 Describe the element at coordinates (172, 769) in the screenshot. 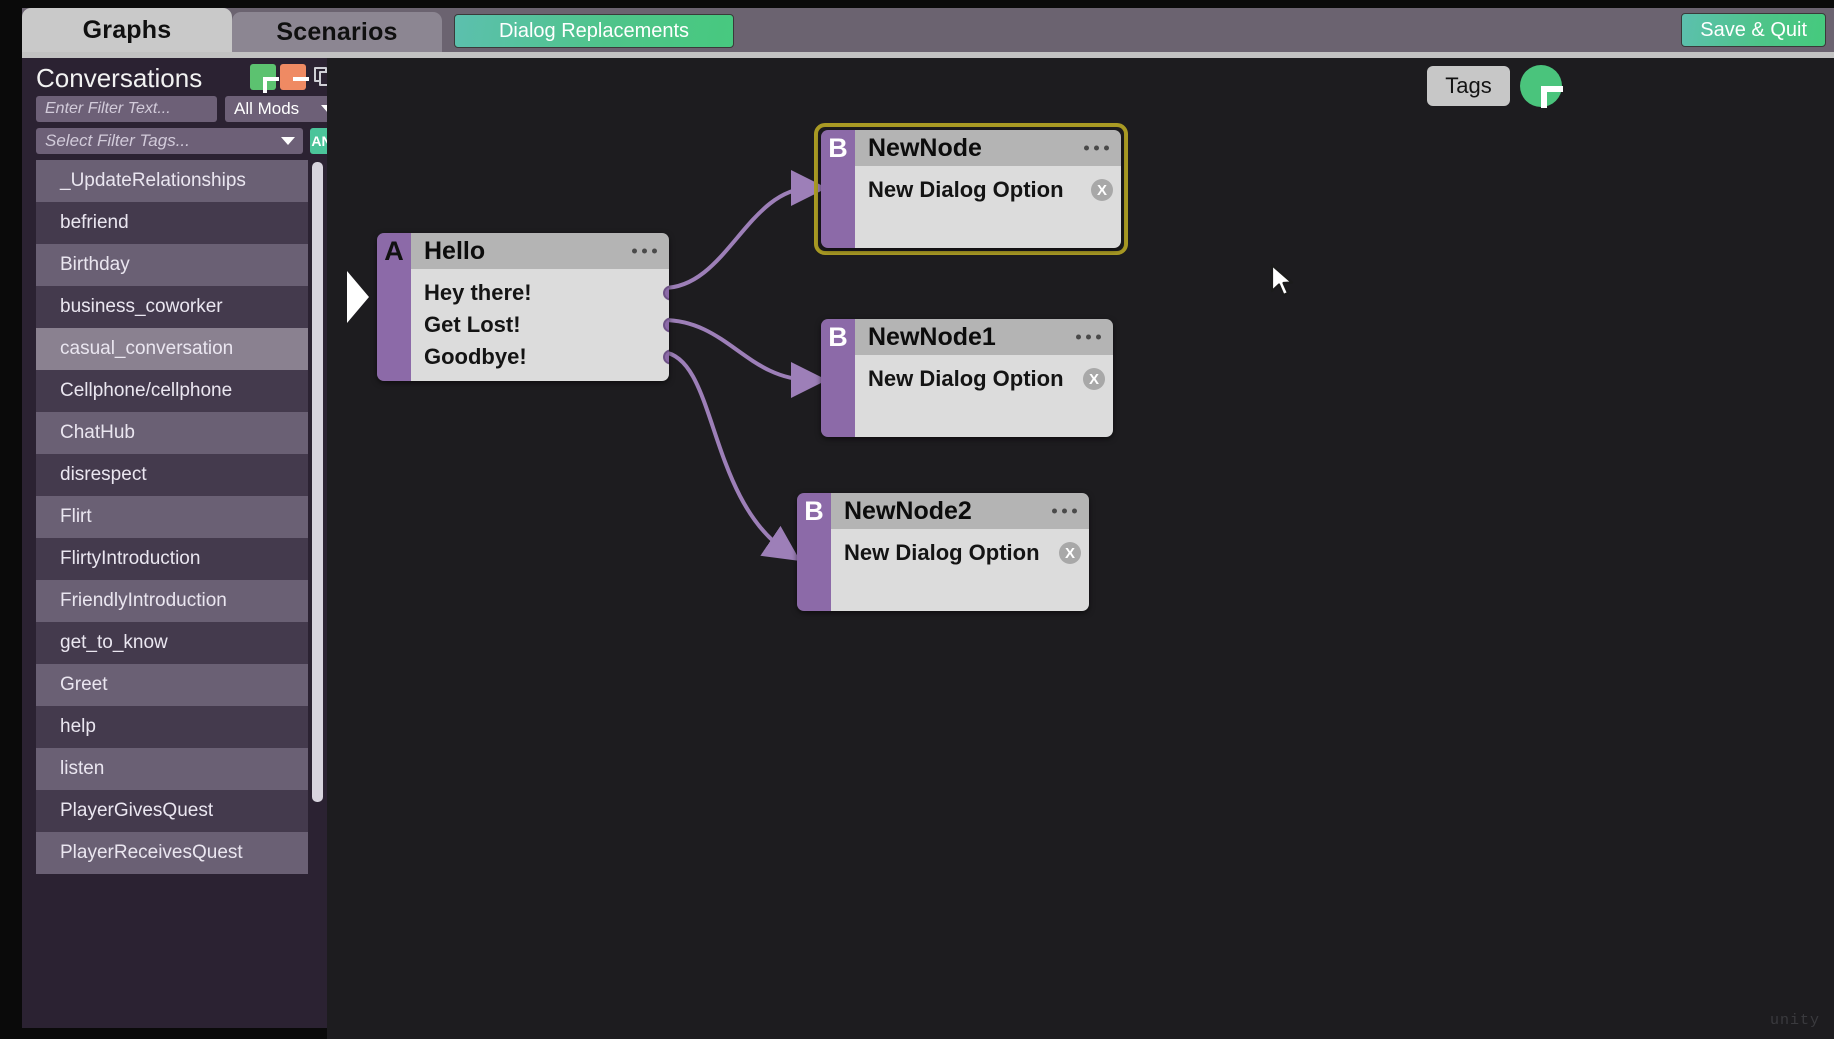

I see `conversation-list-item: listen` at that location.